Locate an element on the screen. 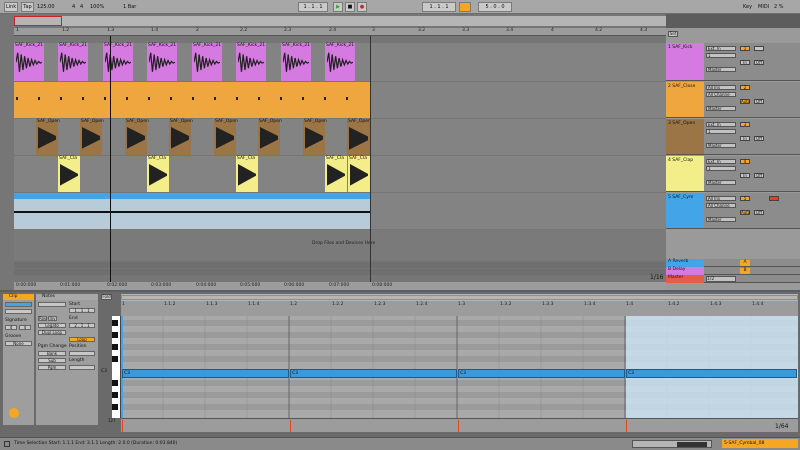 Image resolution: width=800 pixels, height=450 pixels. master-name: Master is located at coordinates (685, 279).